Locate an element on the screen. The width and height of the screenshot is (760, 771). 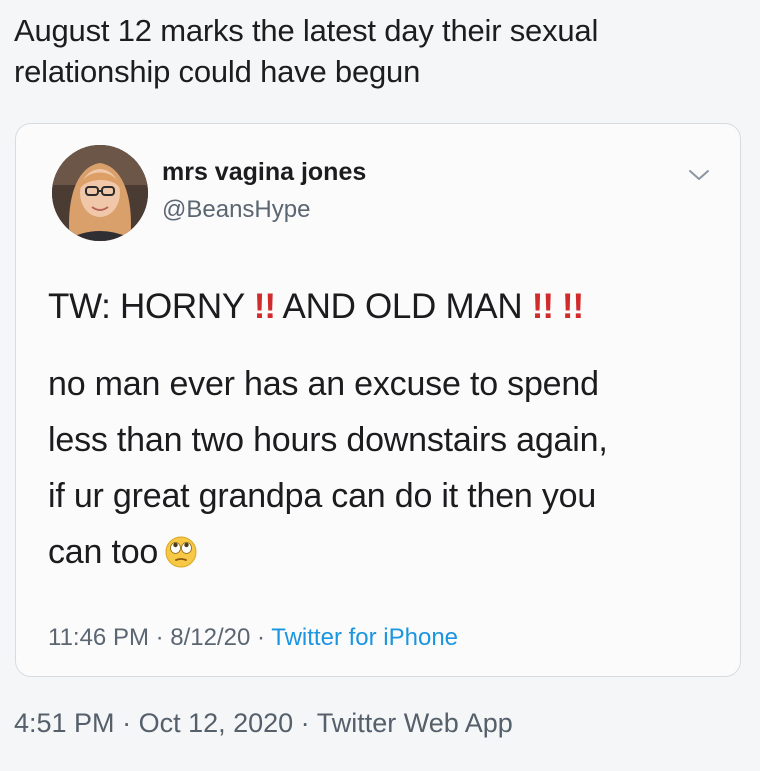
tweet-date: 8/12/20 is located at coordinates (210, 637).